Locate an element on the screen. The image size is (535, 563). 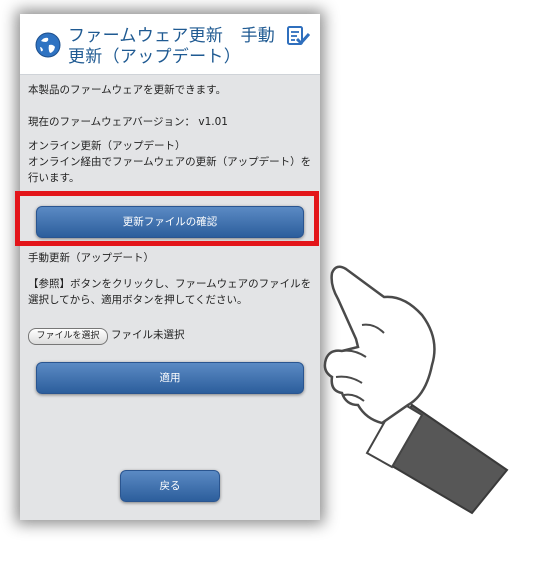
highlight-box is located at coordinates (167, 218).